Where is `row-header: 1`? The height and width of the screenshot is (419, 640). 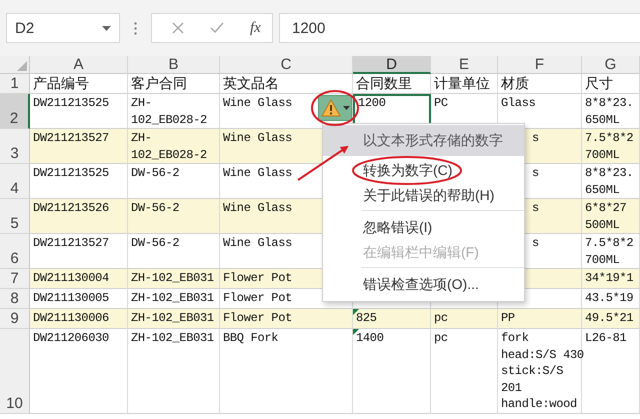 row-header: 1 is located at coordinates (15, 84).